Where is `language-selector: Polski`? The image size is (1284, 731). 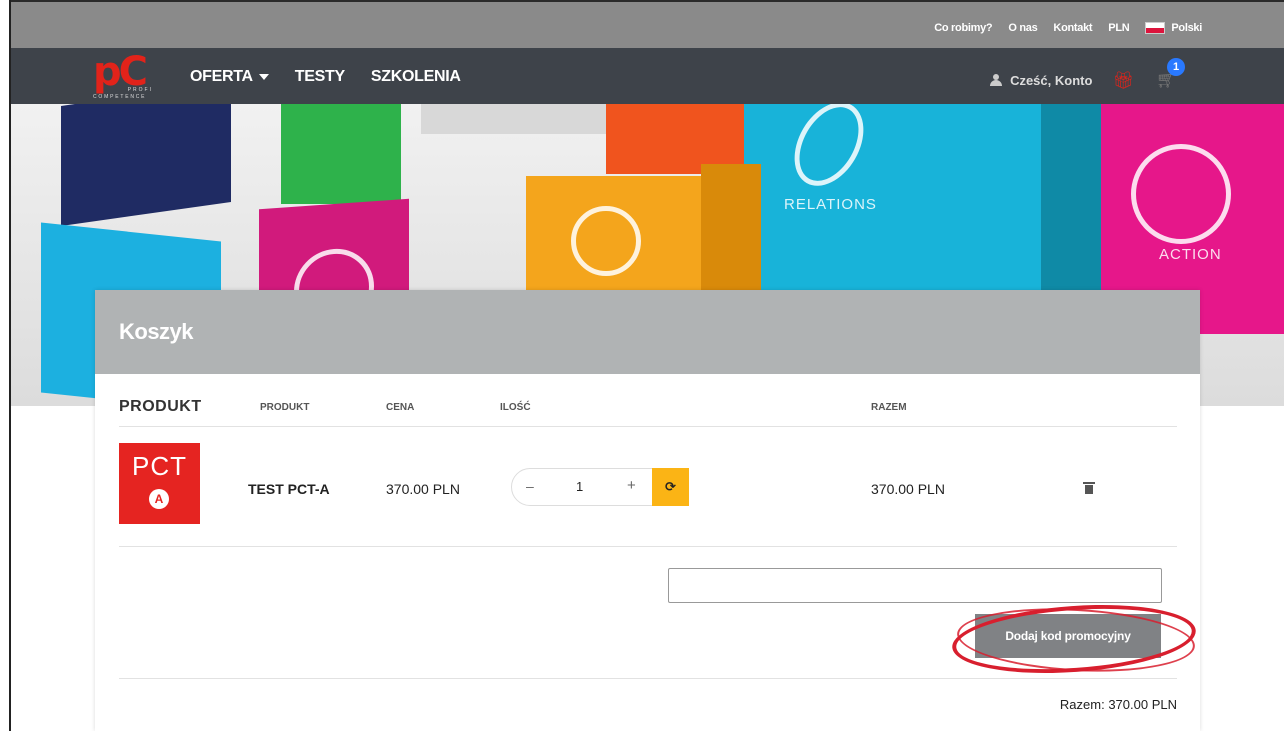 language-selector: Polski is located at coordinates (1173, 28).